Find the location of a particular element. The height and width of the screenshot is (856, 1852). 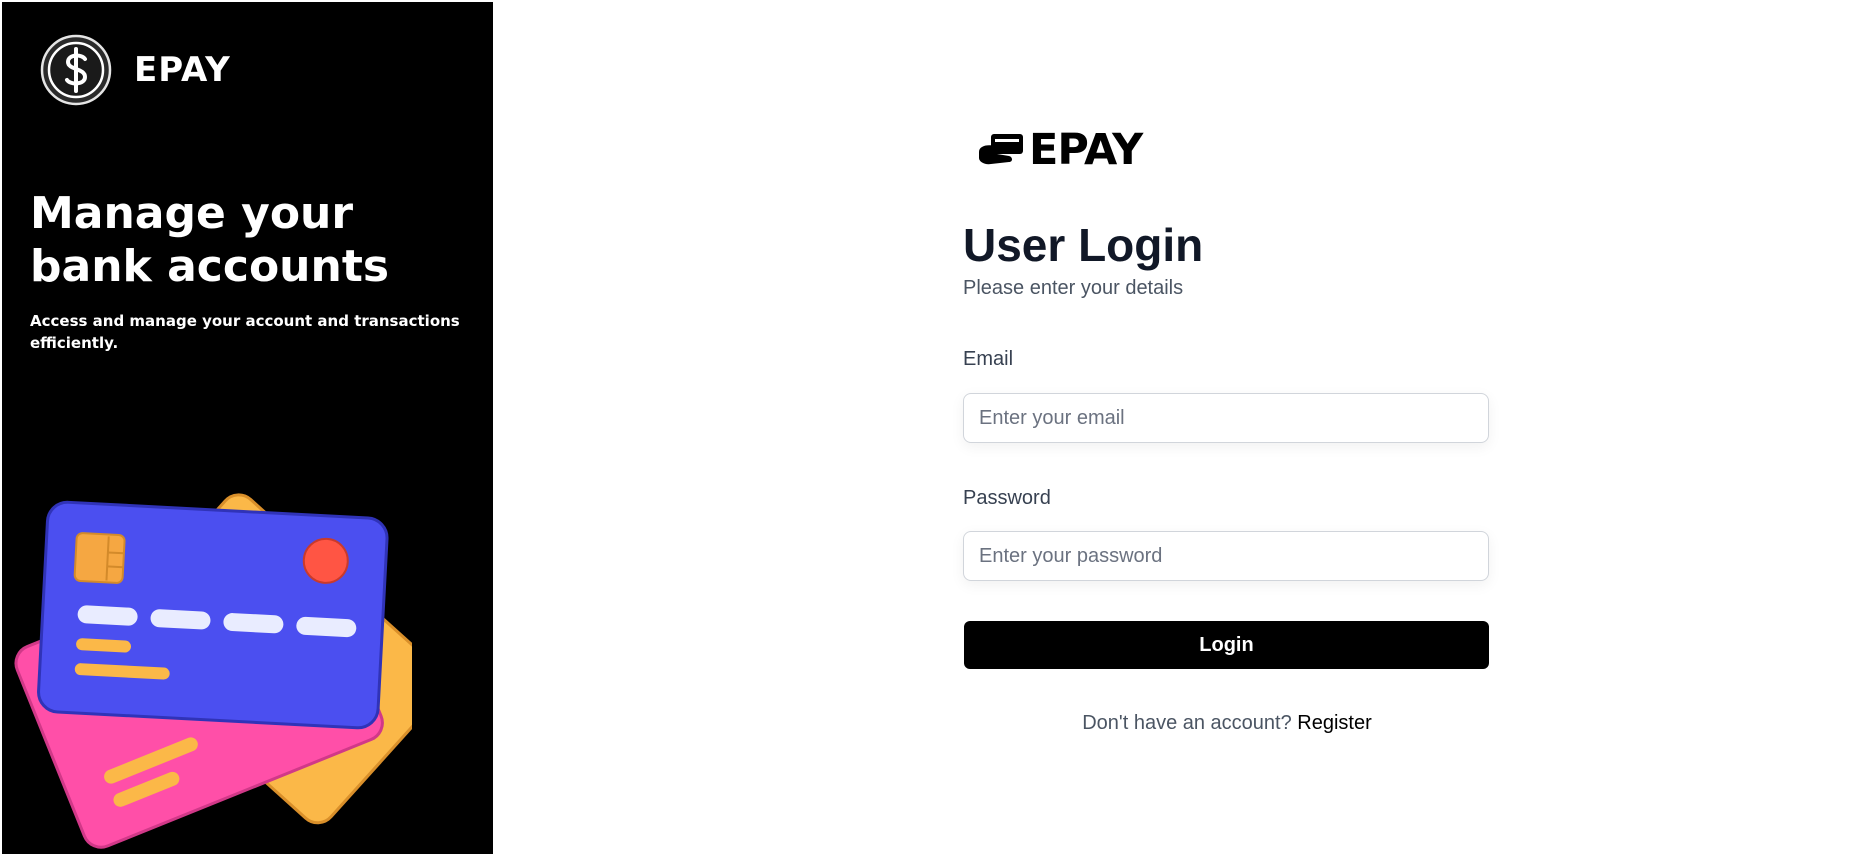

password-field is located at coordinates (1226, 556).